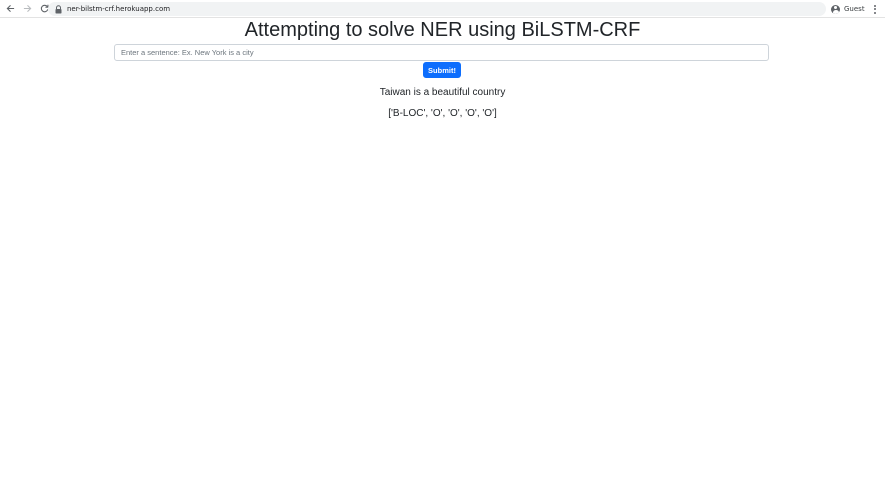  I want to click on url-text: ner-bilstm-crf.herokuapp.com, so click(119, 9).